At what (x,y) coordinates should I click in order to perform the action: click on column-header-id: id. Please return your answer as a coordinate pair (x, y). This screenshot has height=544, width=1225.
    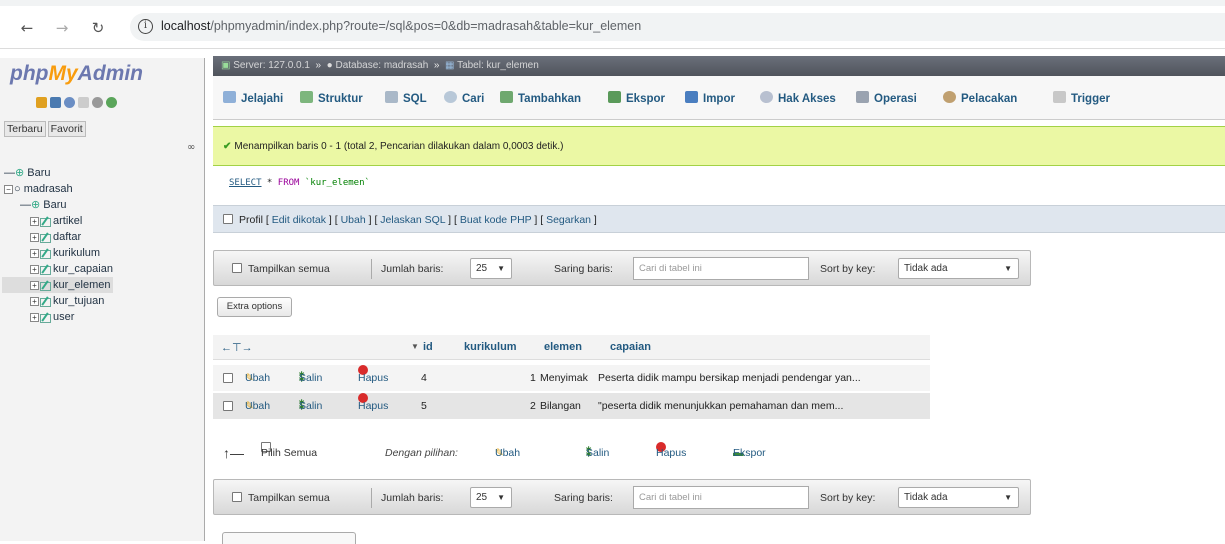
    Looking at the image, I should click on (428, 347).